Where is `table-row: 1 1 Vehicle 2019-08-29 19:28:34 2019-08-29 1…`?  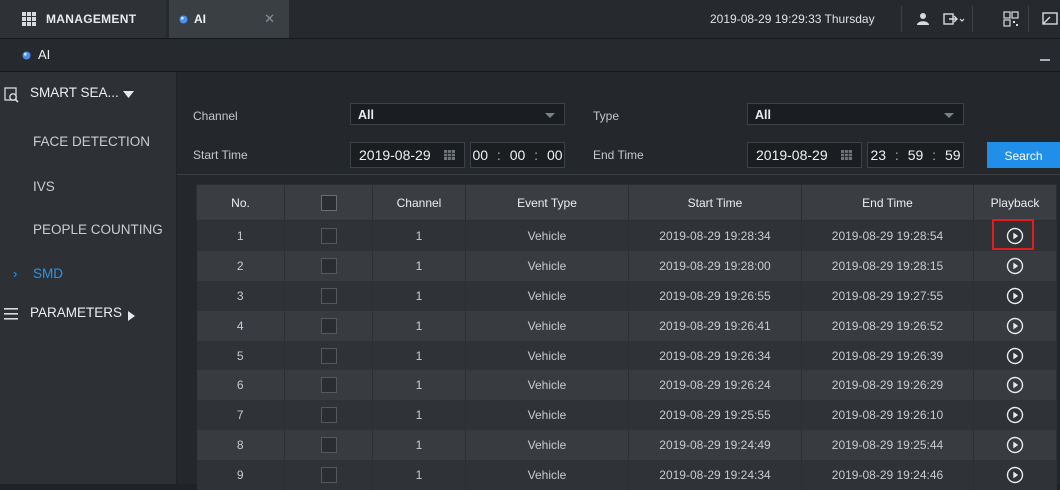
table-row: 1 1 Vehicle 2019-08-29 19:28:34 2019-08-29 1… is located at coordinates (626, 234).